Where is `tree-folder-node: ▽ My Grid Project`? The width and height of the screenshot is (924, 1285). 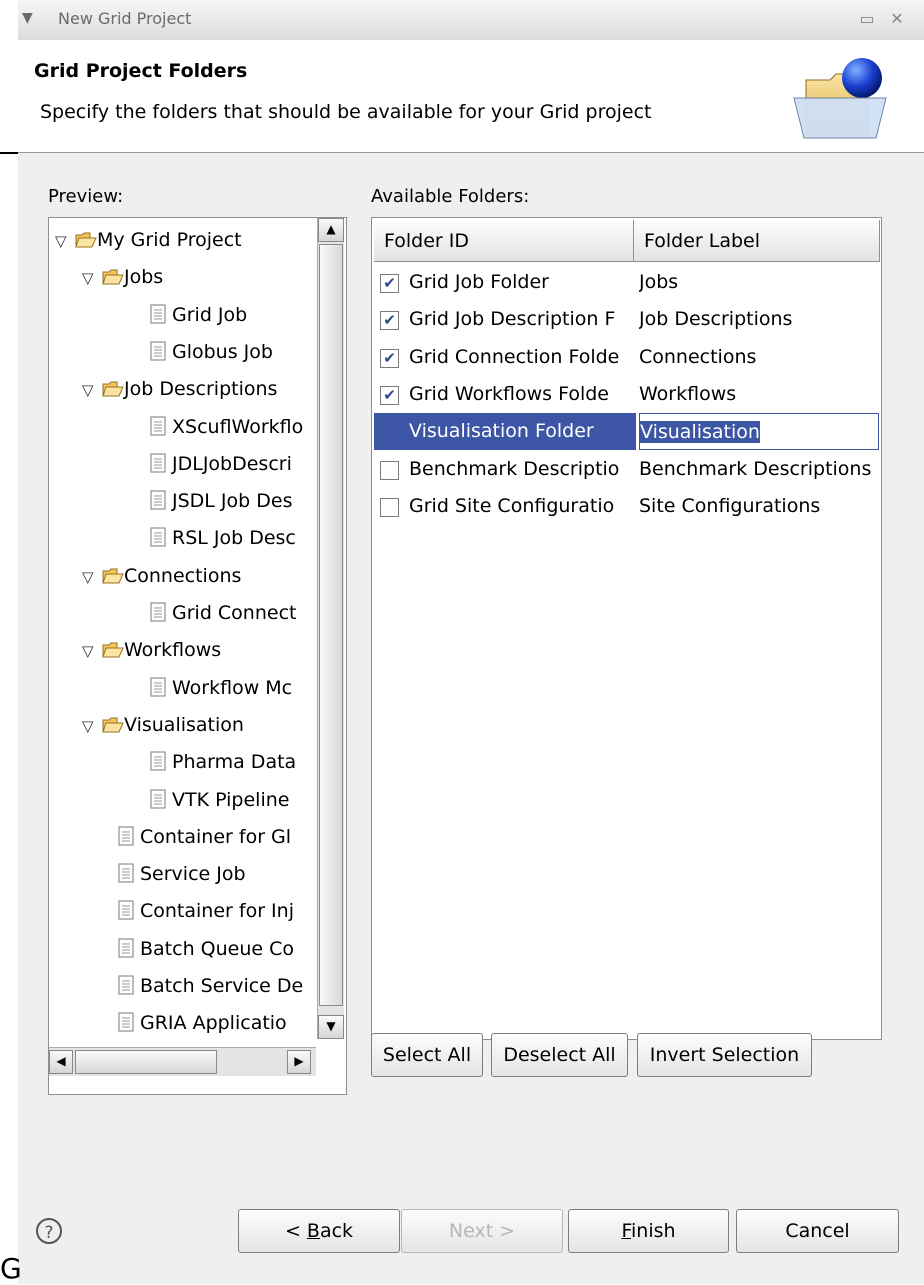 tree-folder-node: ▽ My Grid Project is located at coordinates (148, 240).